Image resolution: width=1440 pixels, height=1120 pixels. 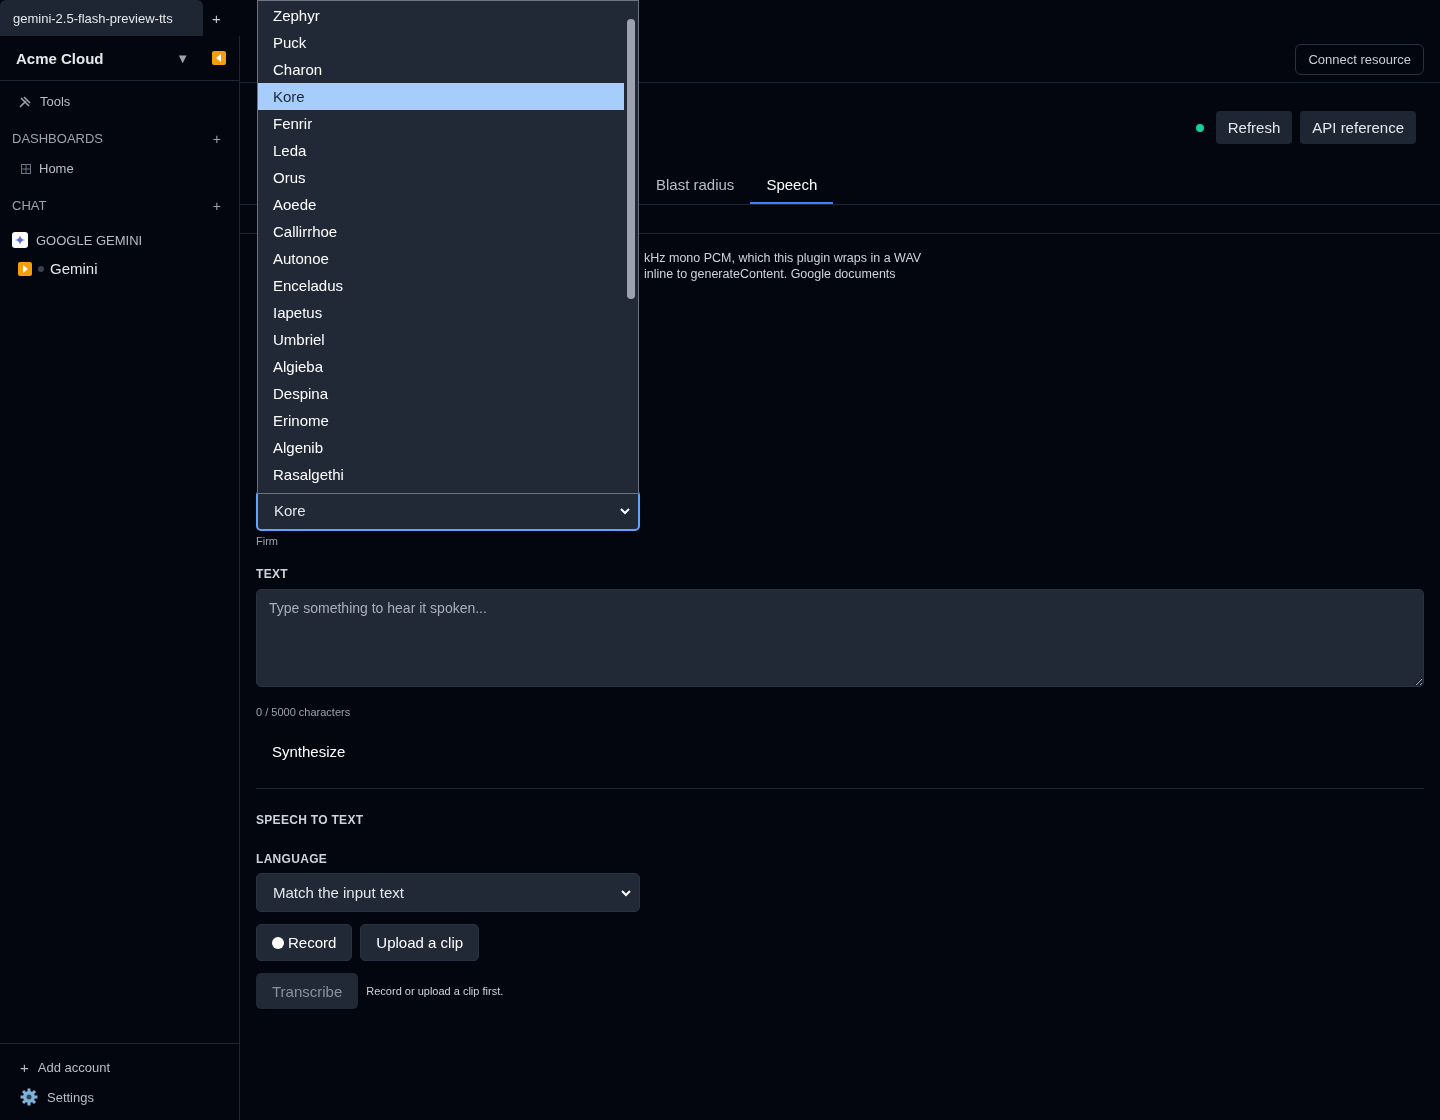 I want to click on settings-link: Settings, so click(x=70, y=1097).